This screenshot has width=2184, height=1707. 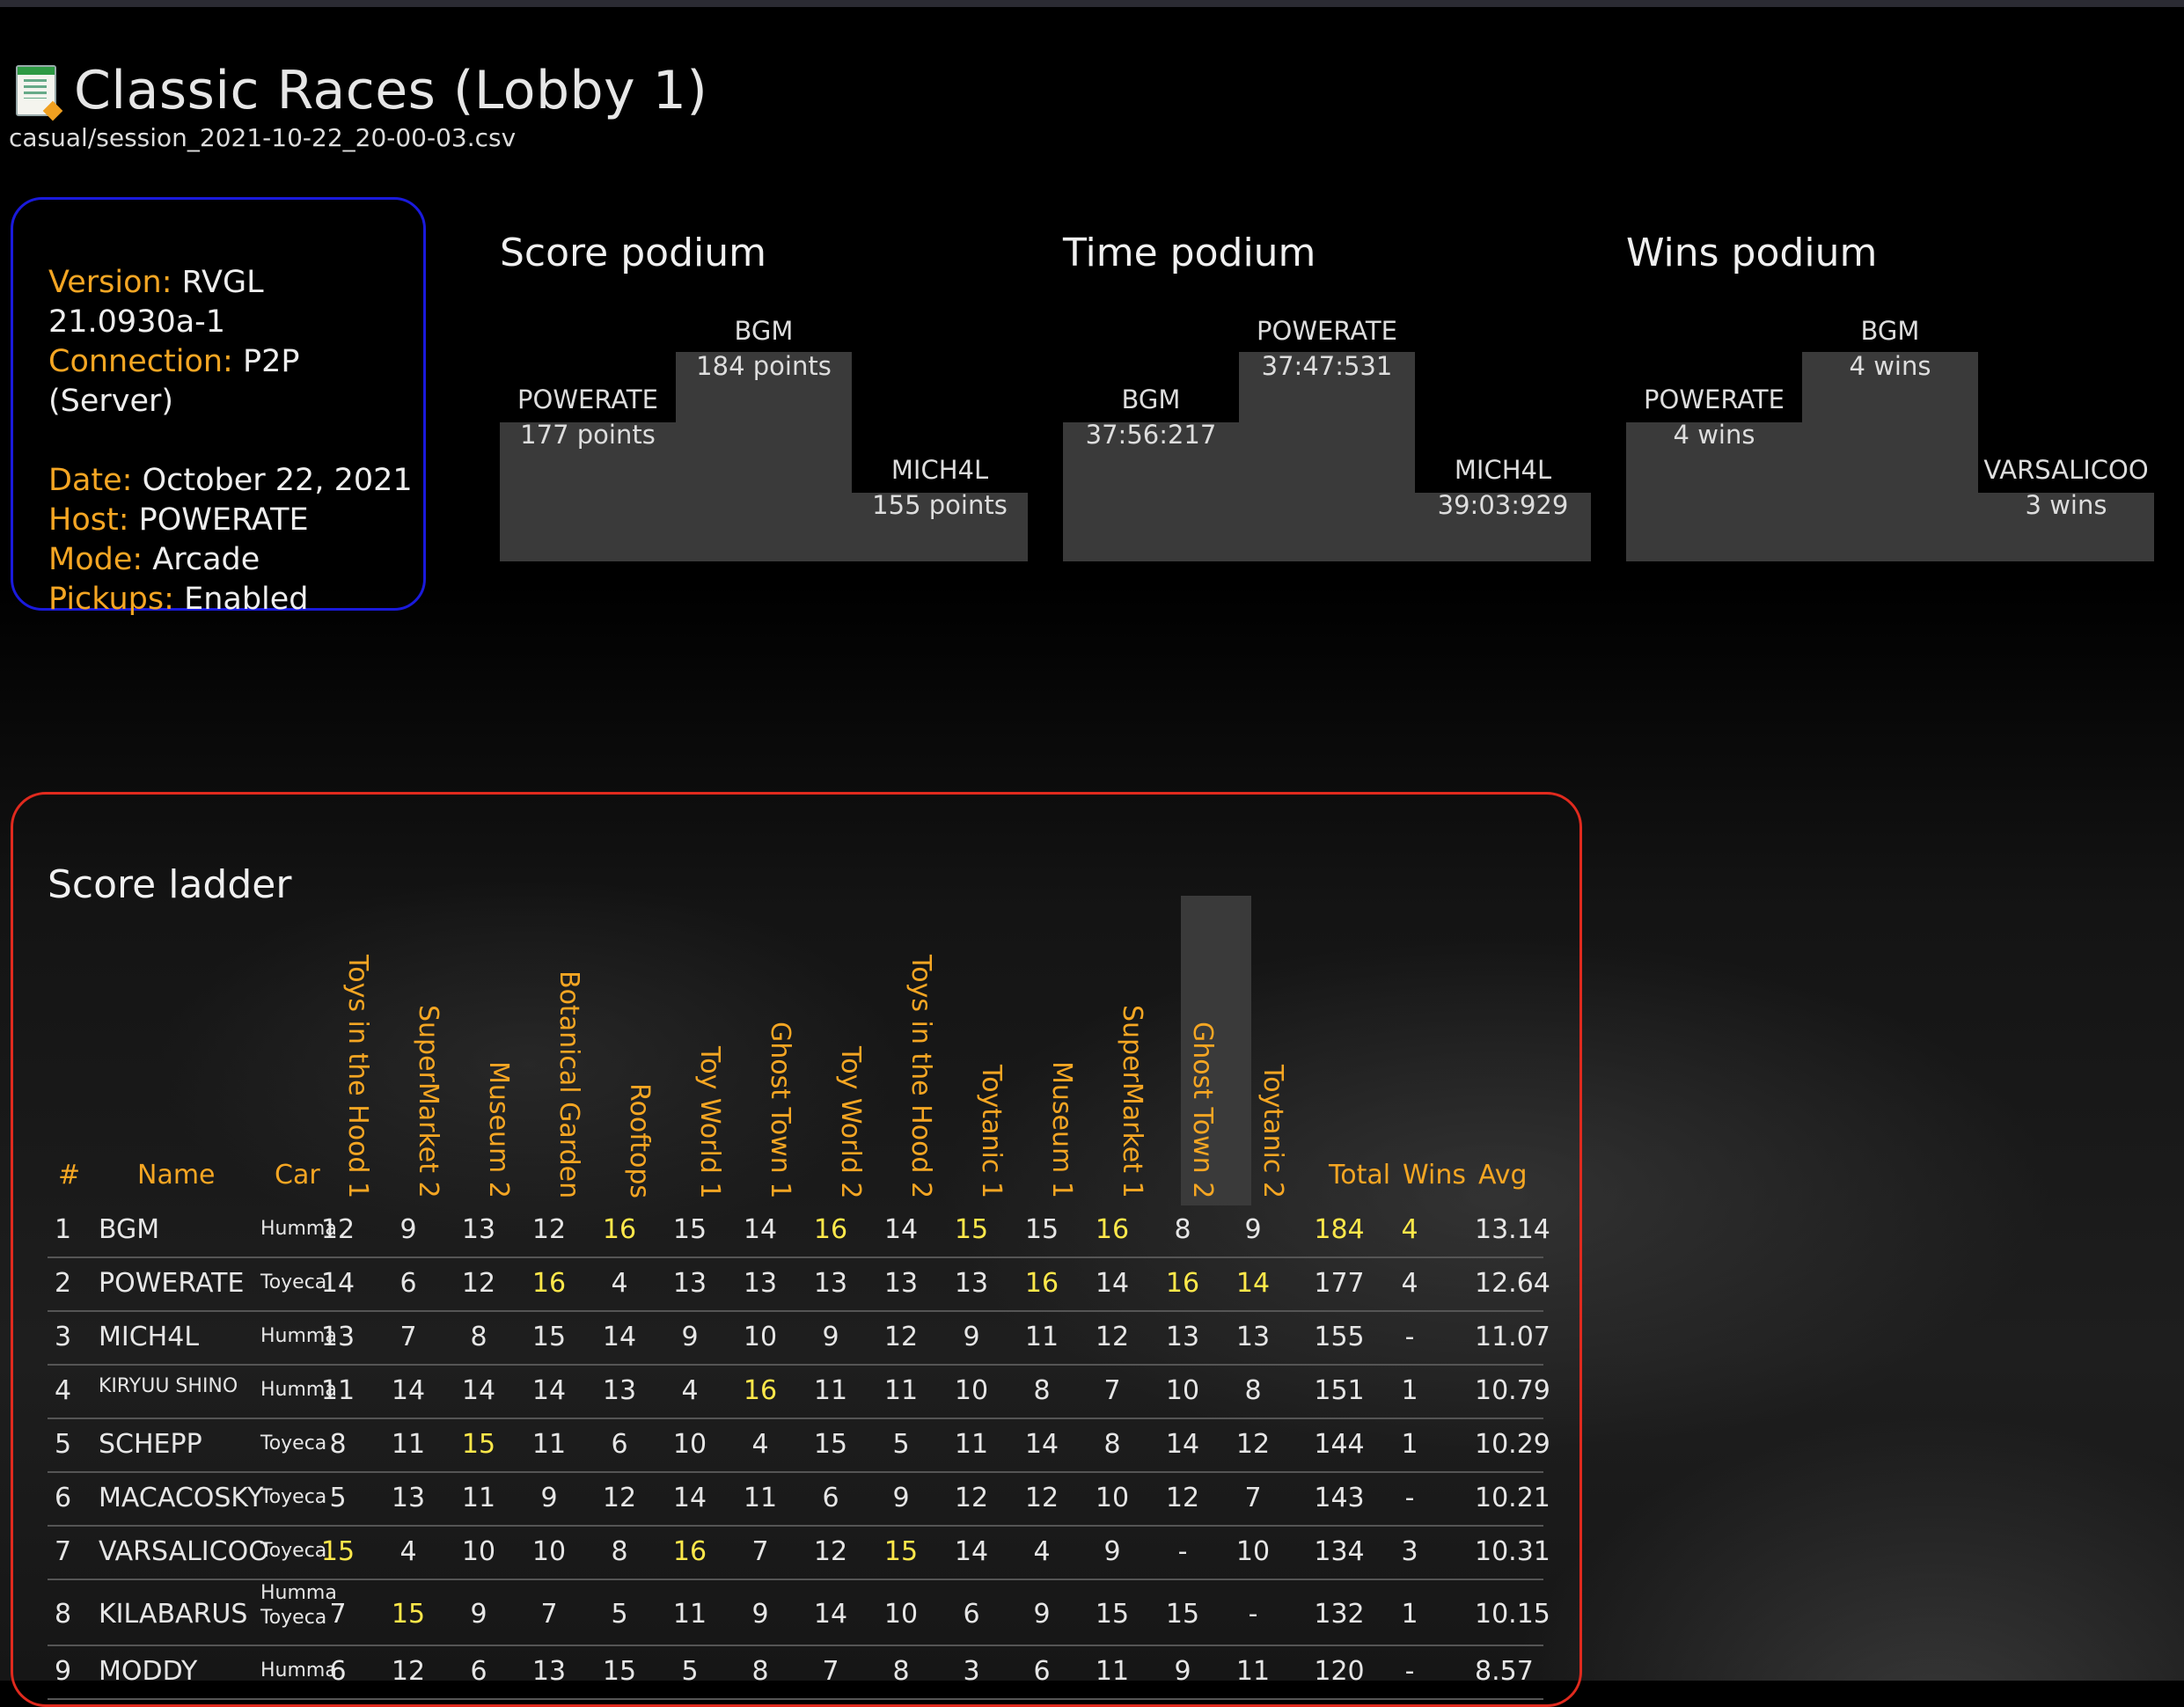 I want to click on podium-second-label: POWERATE 4 wins, so click(x=1714, y=417).